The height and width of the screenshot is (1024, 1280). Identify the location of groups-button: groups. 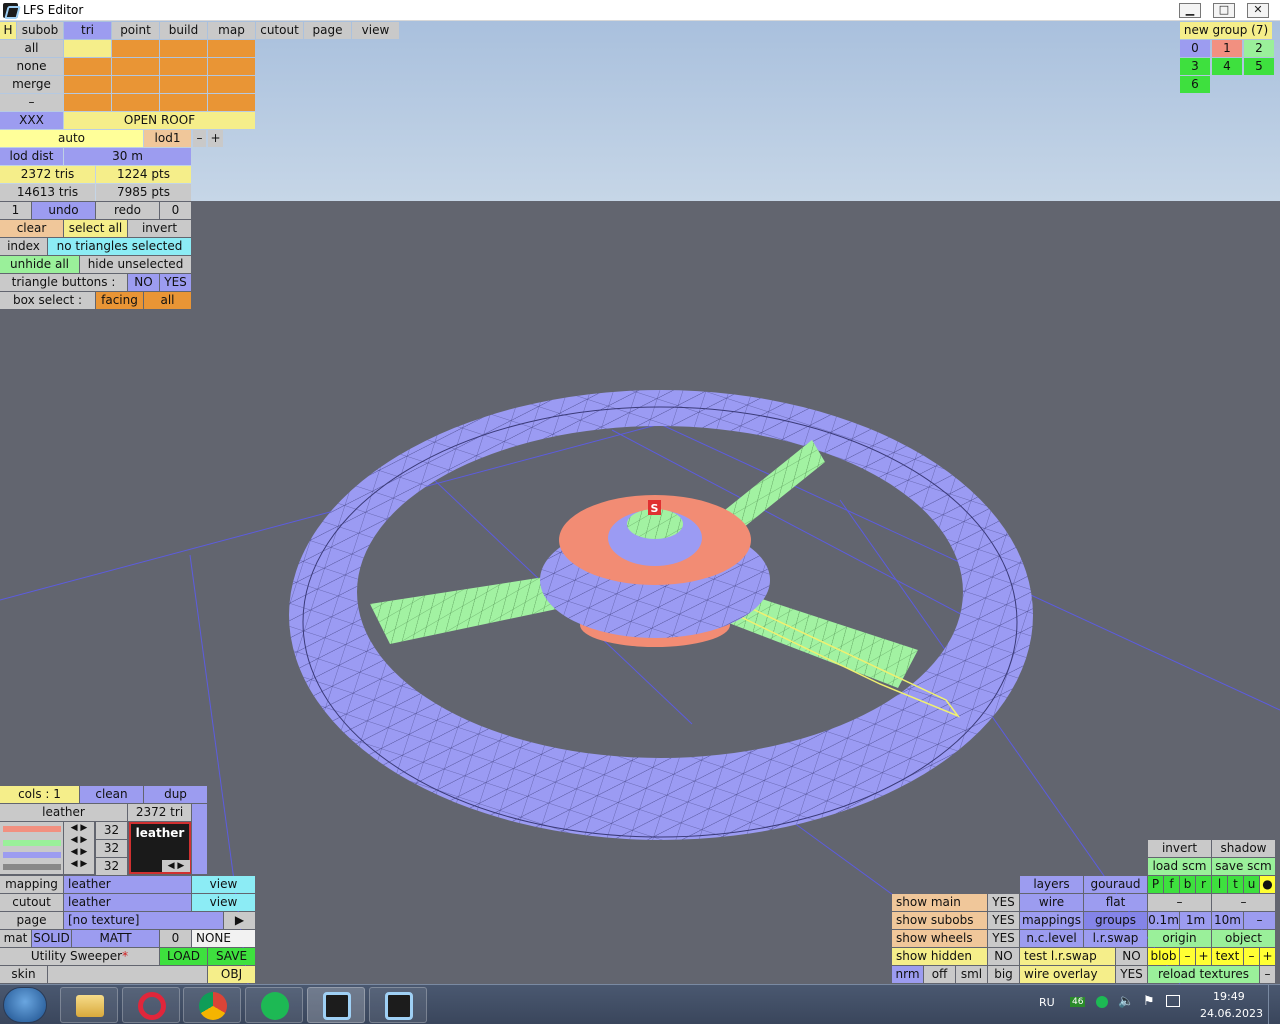
(1115, 920).